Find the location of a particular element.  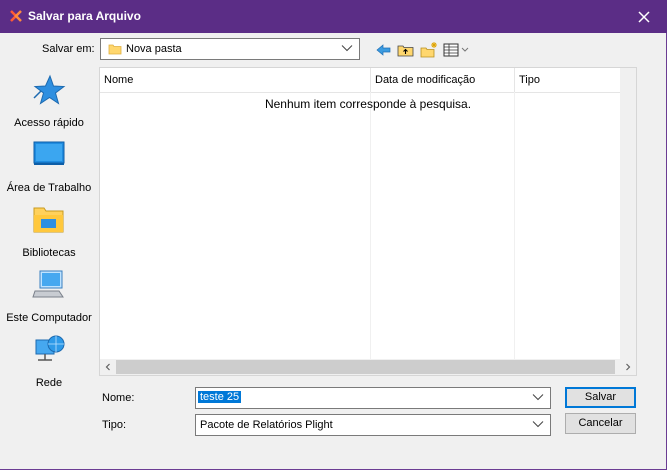

name-label: Nome: is located at coordinates (118, 398).